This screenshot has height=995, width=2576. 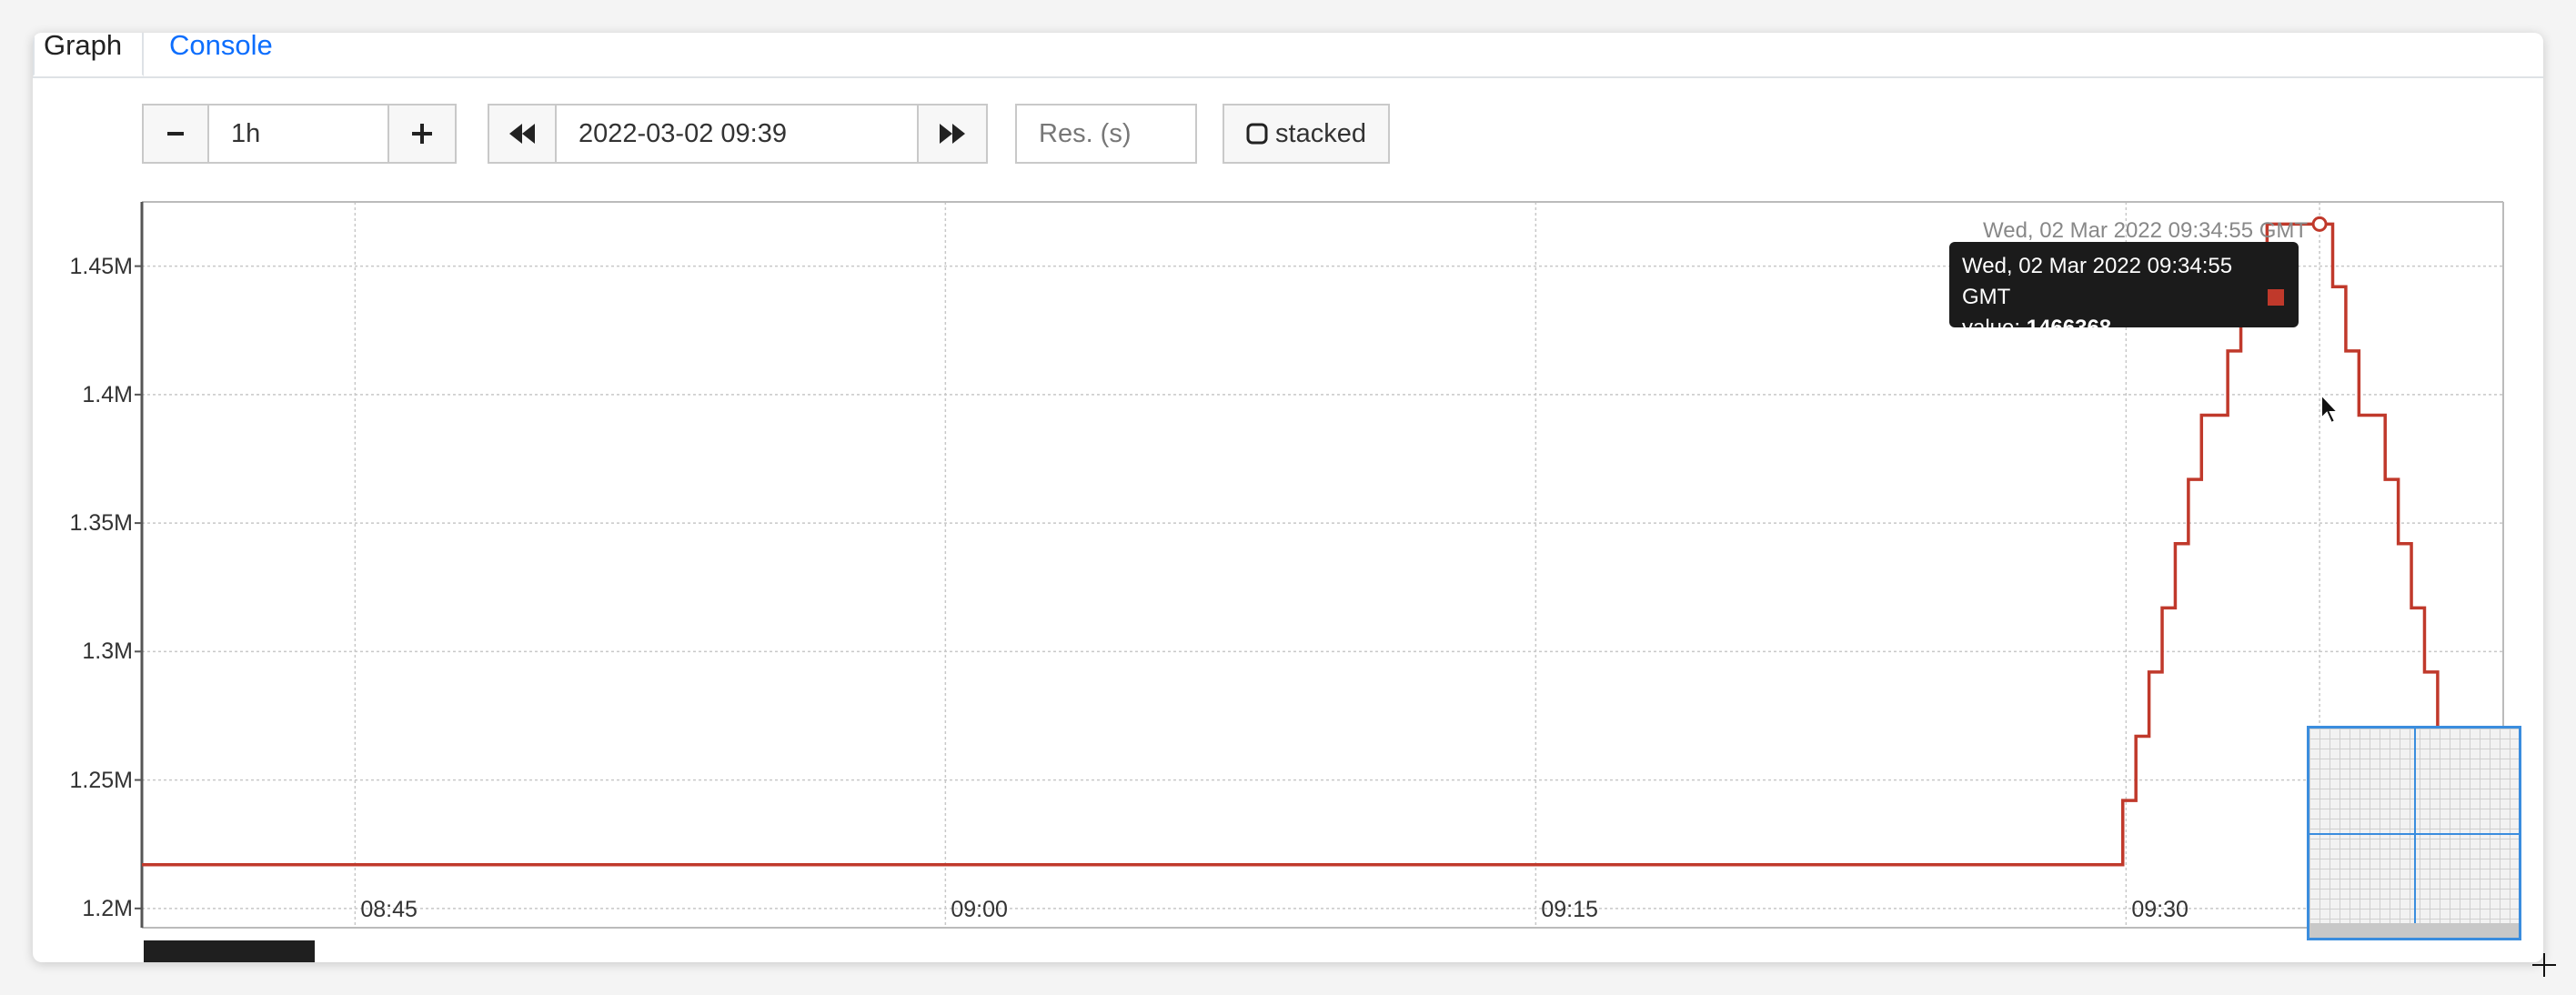 What do you see at coordinates (389, 909) in the screenshot?
I see `x-tick-label: 08:45` at bounding box center [389, 909].